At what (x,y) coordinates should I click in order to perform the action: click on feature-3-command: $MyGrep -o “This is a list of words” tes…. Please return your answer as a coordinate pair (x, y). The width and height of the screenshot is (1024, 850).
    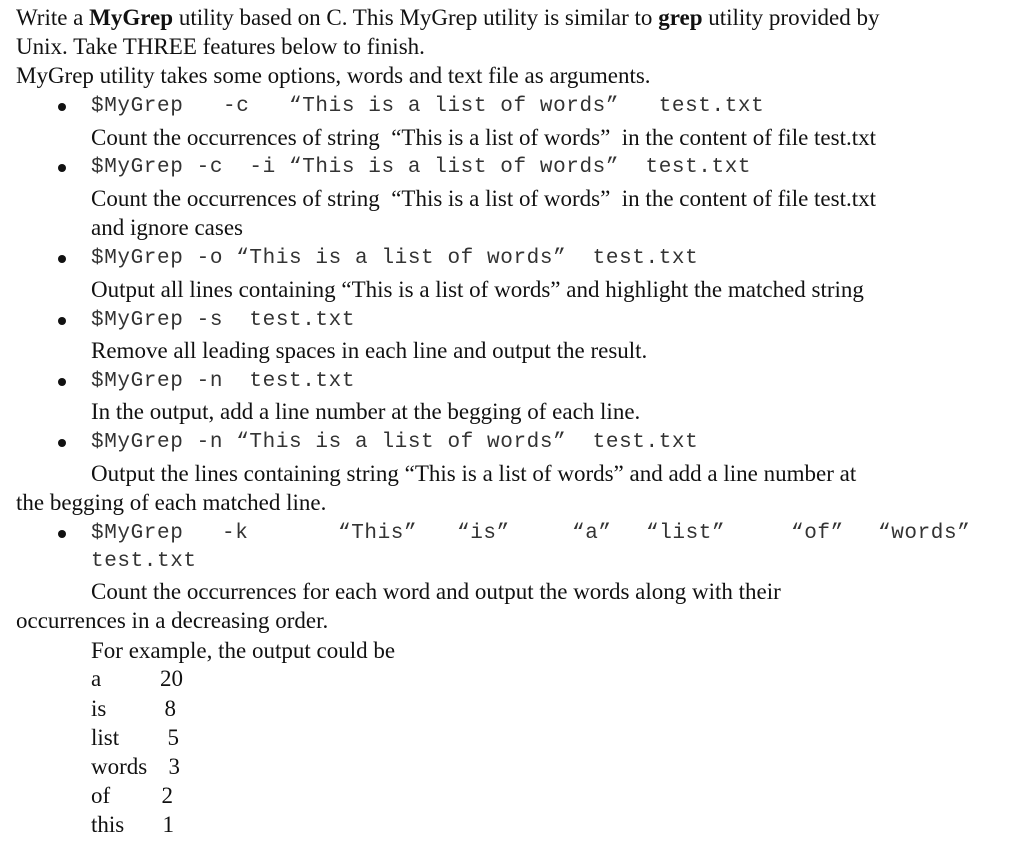
    Looking at the image, I should click on (395, 258).